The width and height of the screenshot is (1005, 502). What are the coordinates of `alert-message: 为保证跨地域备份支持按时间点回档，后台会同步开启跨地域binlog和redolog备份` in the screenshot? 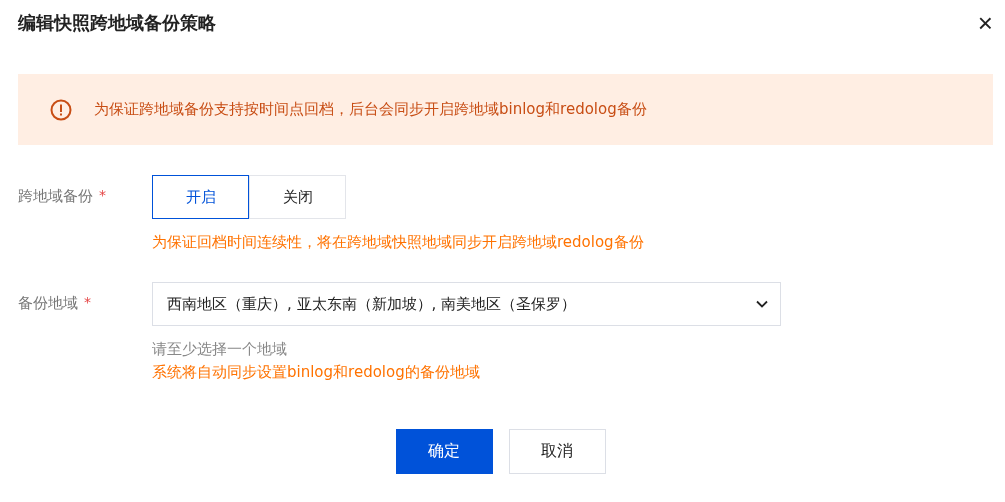 It's located at (370, 109).